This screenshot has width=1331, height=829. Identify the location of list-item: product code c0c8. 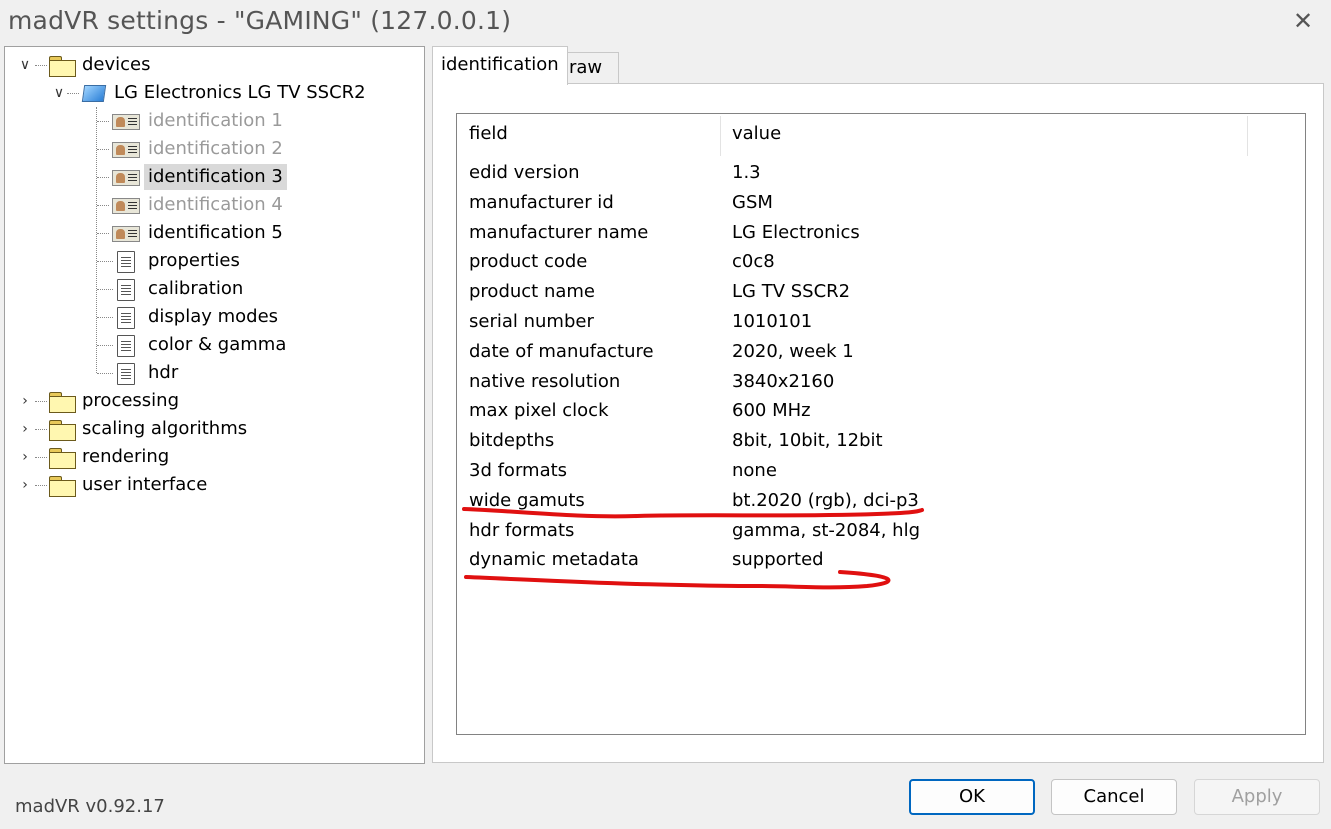
(881, 261).